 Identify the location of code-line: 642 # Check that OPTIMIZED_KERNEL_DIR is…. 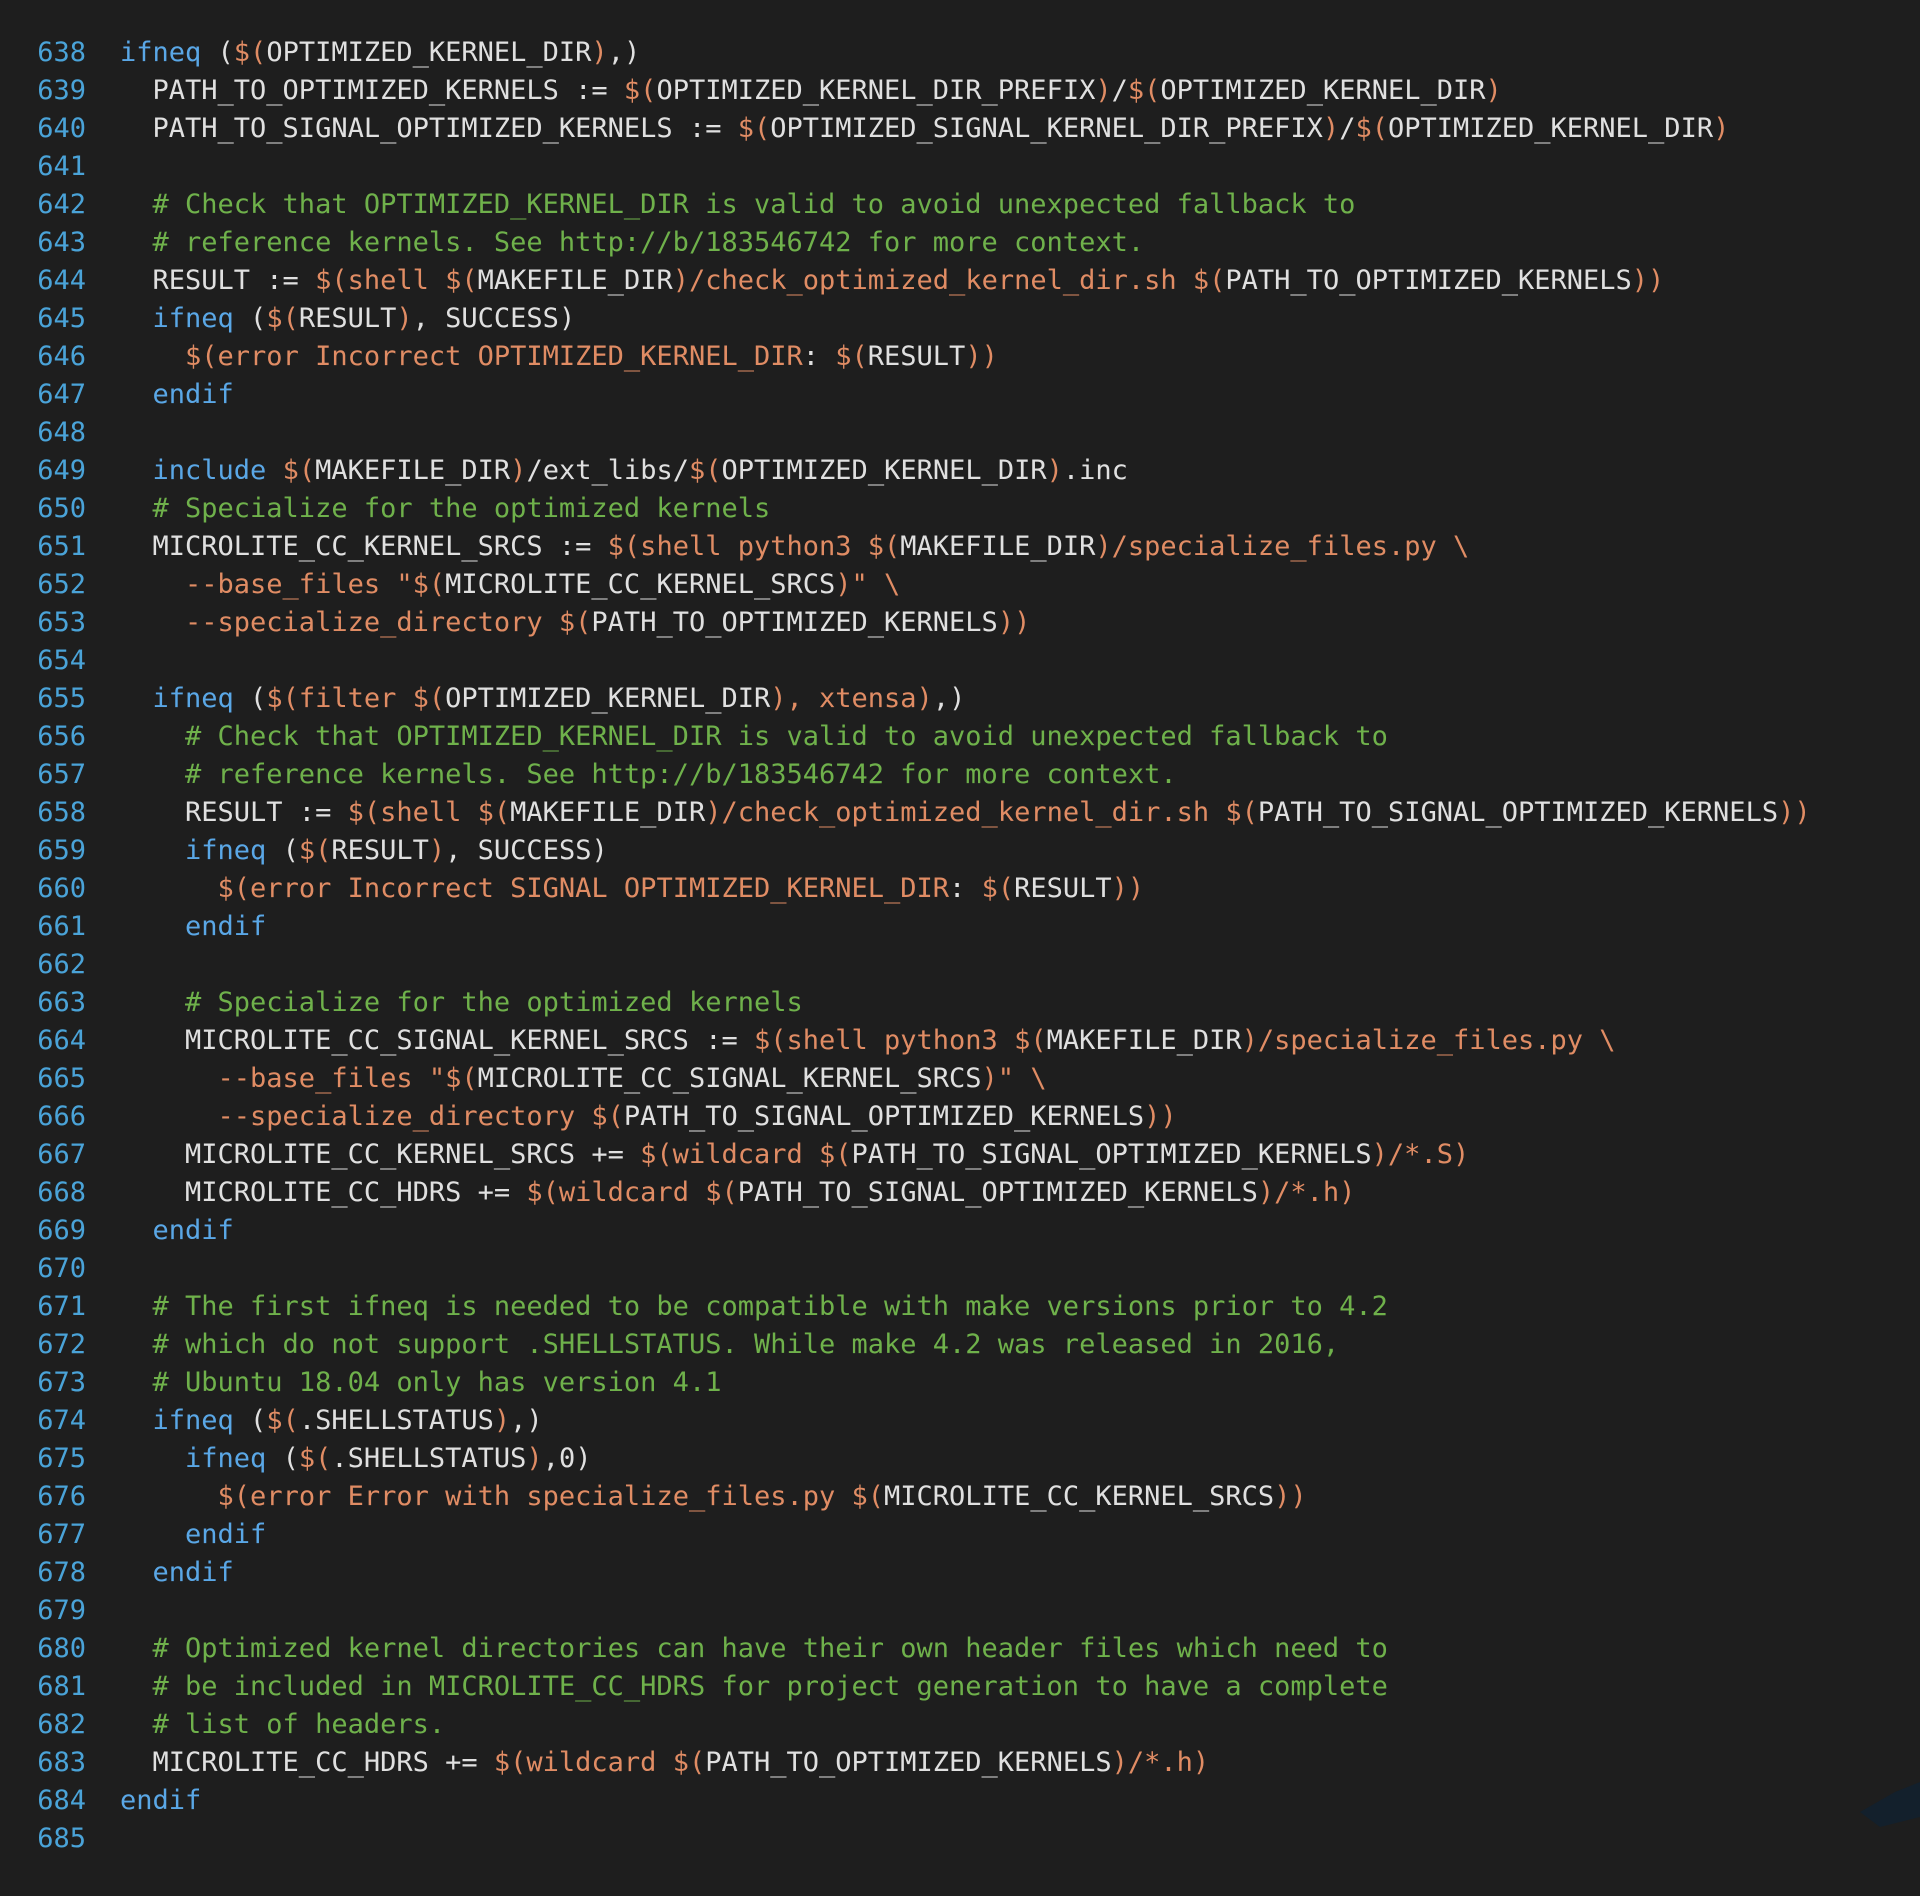
(960, 205).